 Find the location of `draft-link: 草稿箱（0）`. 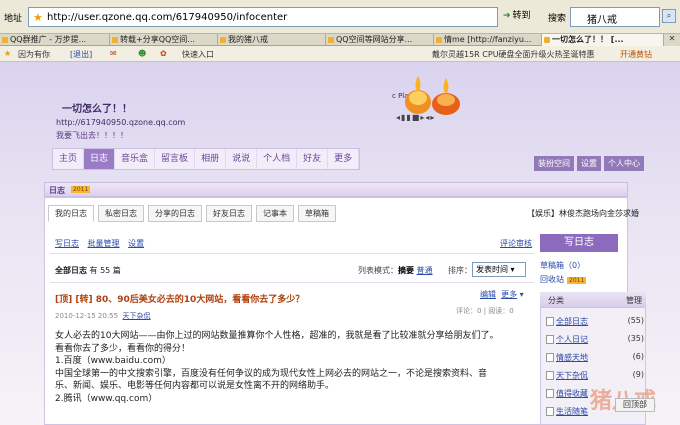

draft-link: 草稿箱（0） is located at coordinates (562, 265).